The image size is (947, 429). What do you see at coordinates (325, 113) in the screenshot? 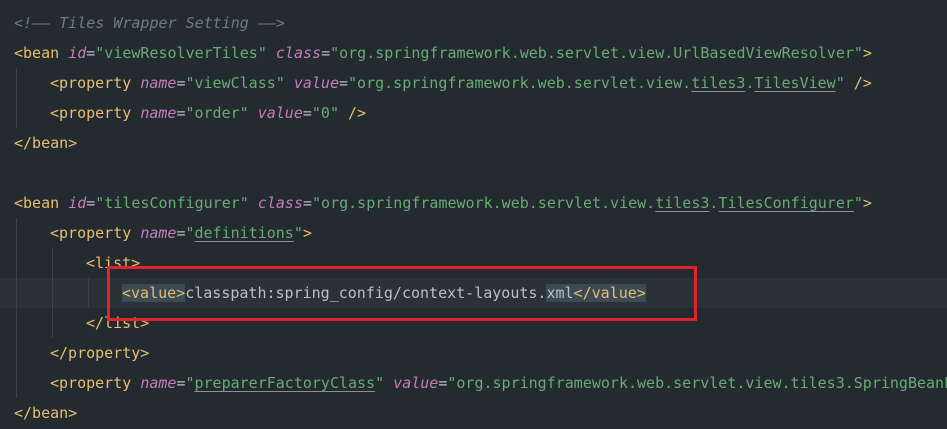
I see `code-token: "0"` at bounding box center [325, 113].